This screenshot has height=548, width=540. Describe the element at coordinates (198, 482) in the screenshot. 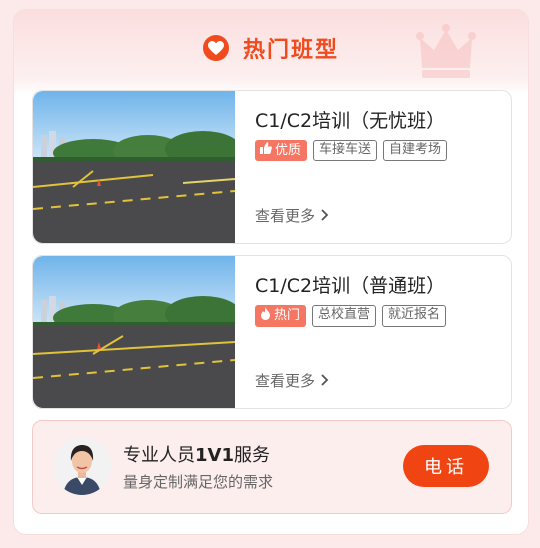

I see `contact-subtitle: 量身定制满足您的需求` at that location.